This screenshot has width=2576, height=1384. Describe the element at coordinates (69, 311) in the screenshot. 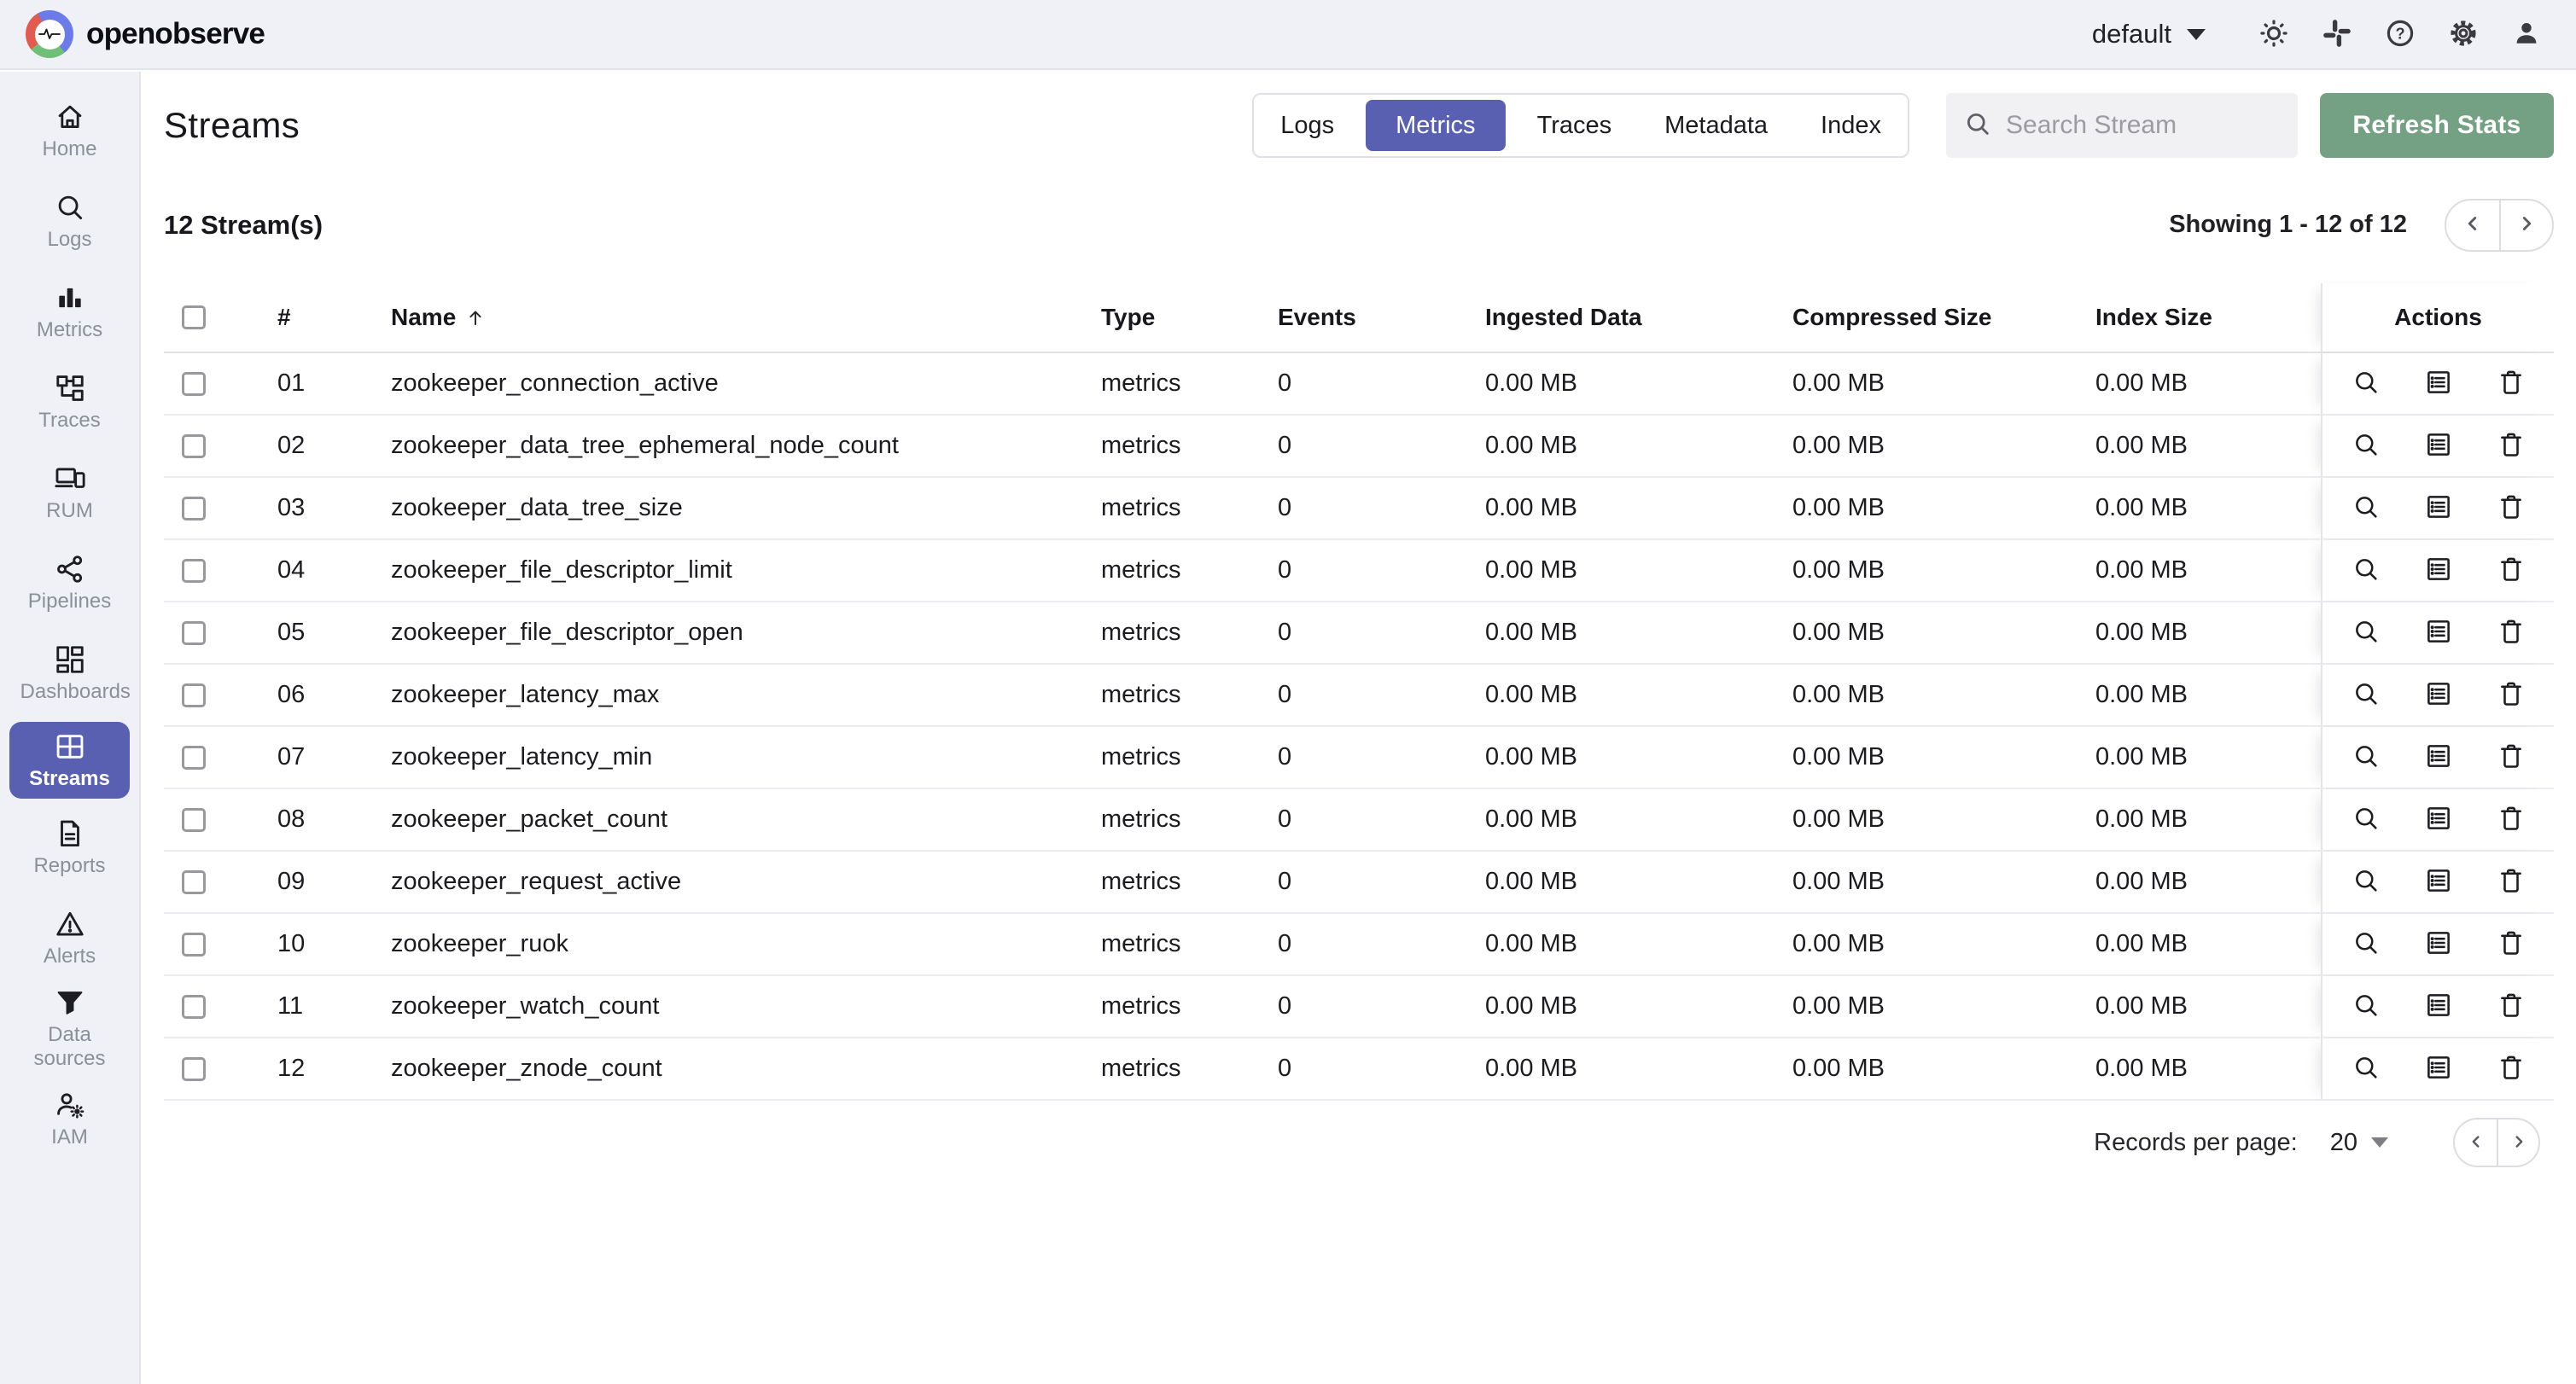

I see `sidebar-item-metrics: Metrics` at that location.